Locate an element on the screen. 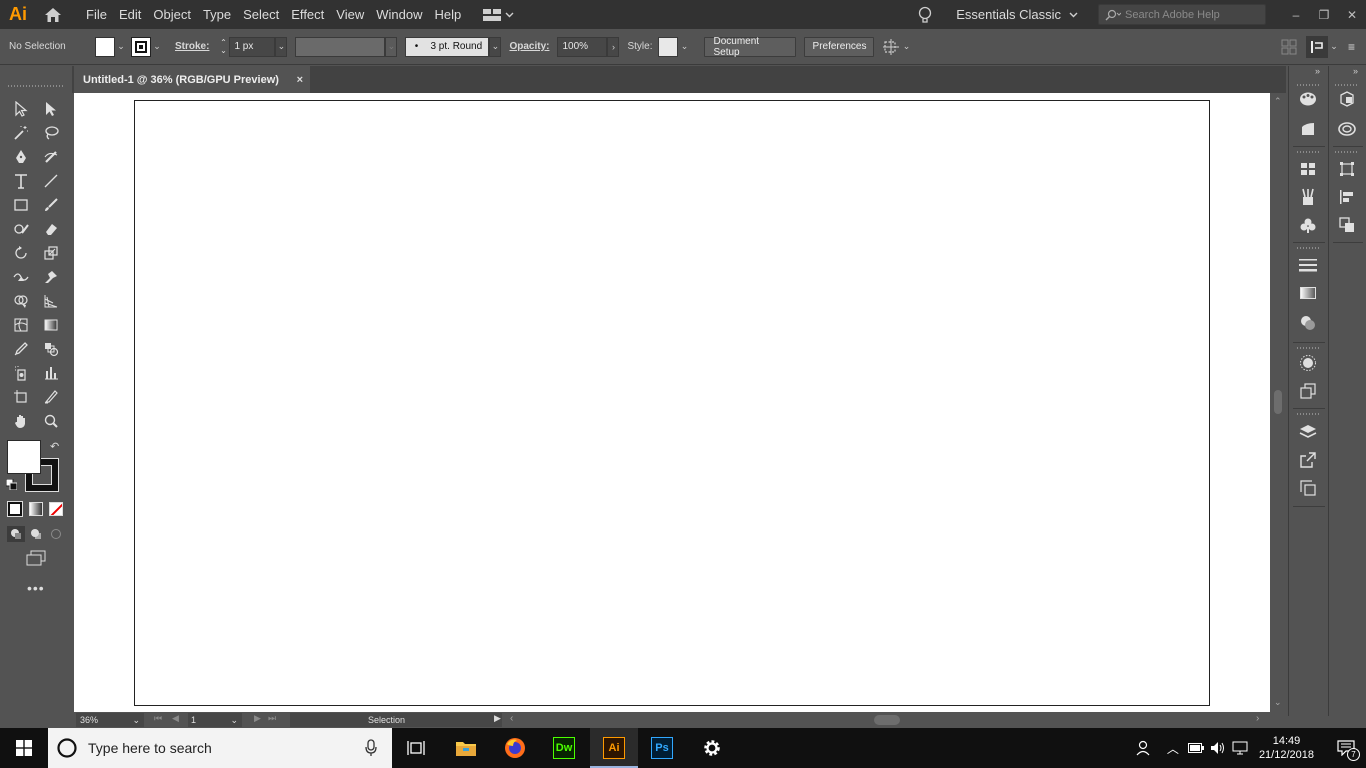  horizontal-scroll-thumb is located at coordinates (887, 720).